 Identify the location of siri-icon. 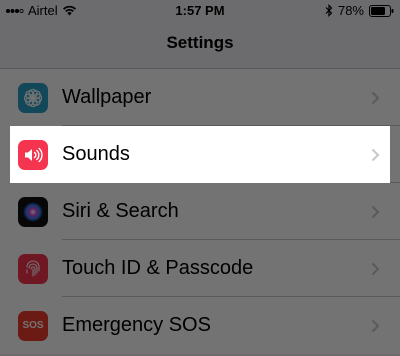
(33, 211).